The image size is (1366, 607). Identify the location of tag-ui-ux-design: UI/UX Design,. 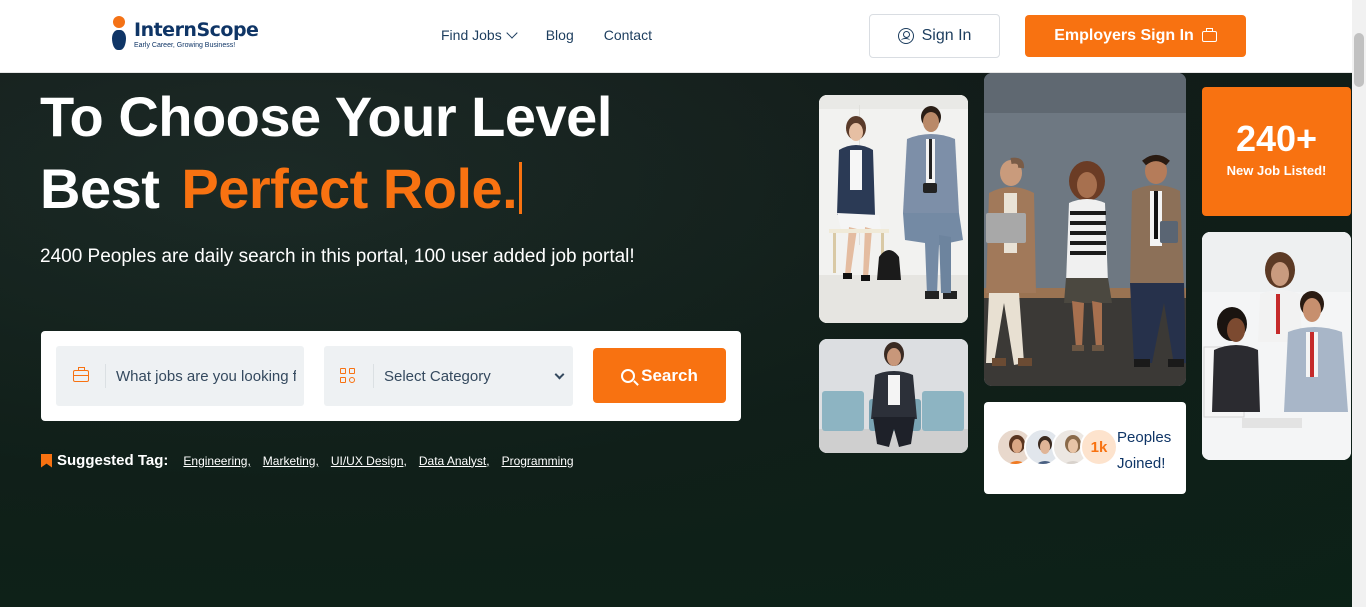
(369, 461).